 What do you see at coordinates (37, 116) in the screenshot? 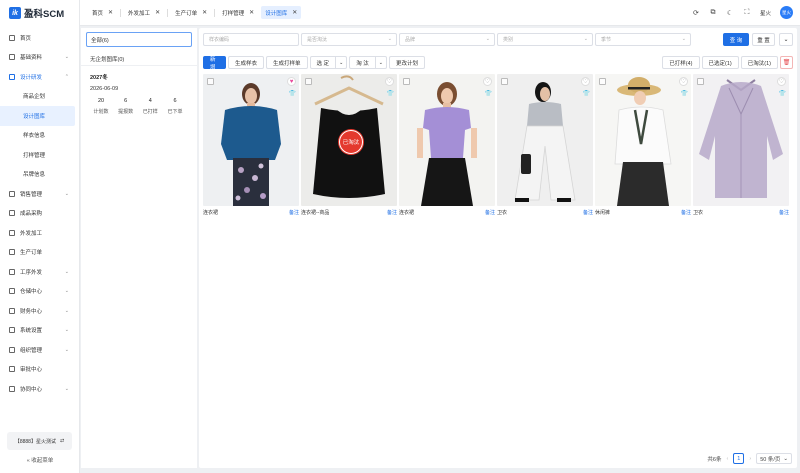
I see `sidebar-item-design-gallery: 设计图库` at bounding box center [37, 116].